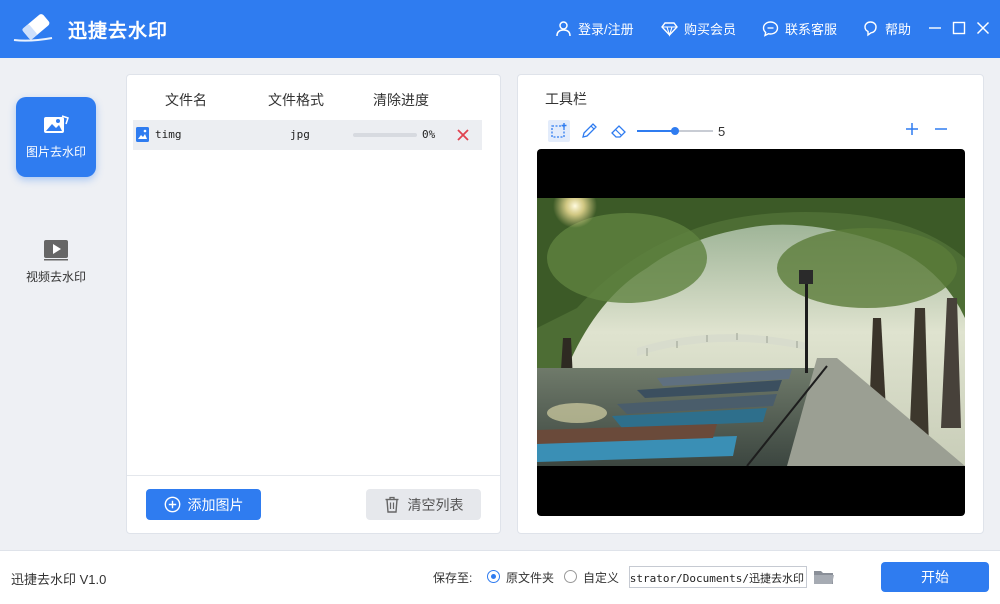 This screenshot has height=604, width=1000. Describe the element at coordinates (935, 28) in the screenshot. I see `minimize-icon` at that location.